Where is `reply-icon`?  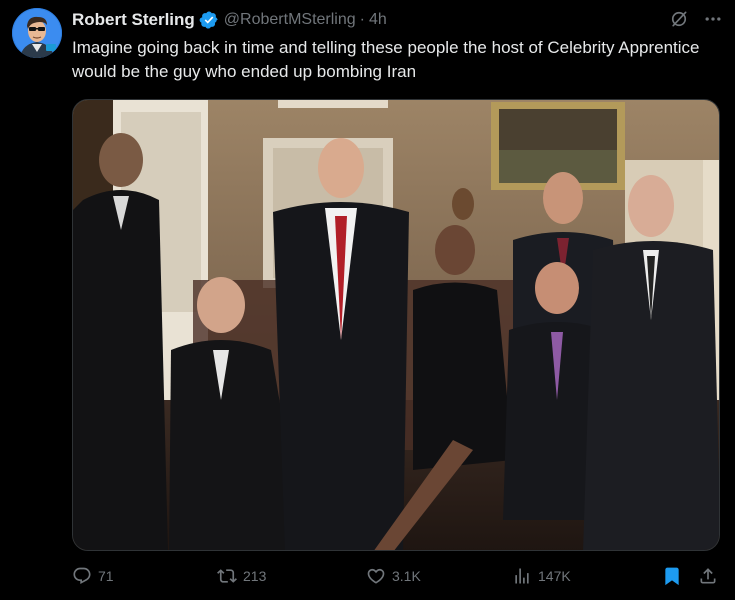 reply-icon is located at coordinates (82, 576).